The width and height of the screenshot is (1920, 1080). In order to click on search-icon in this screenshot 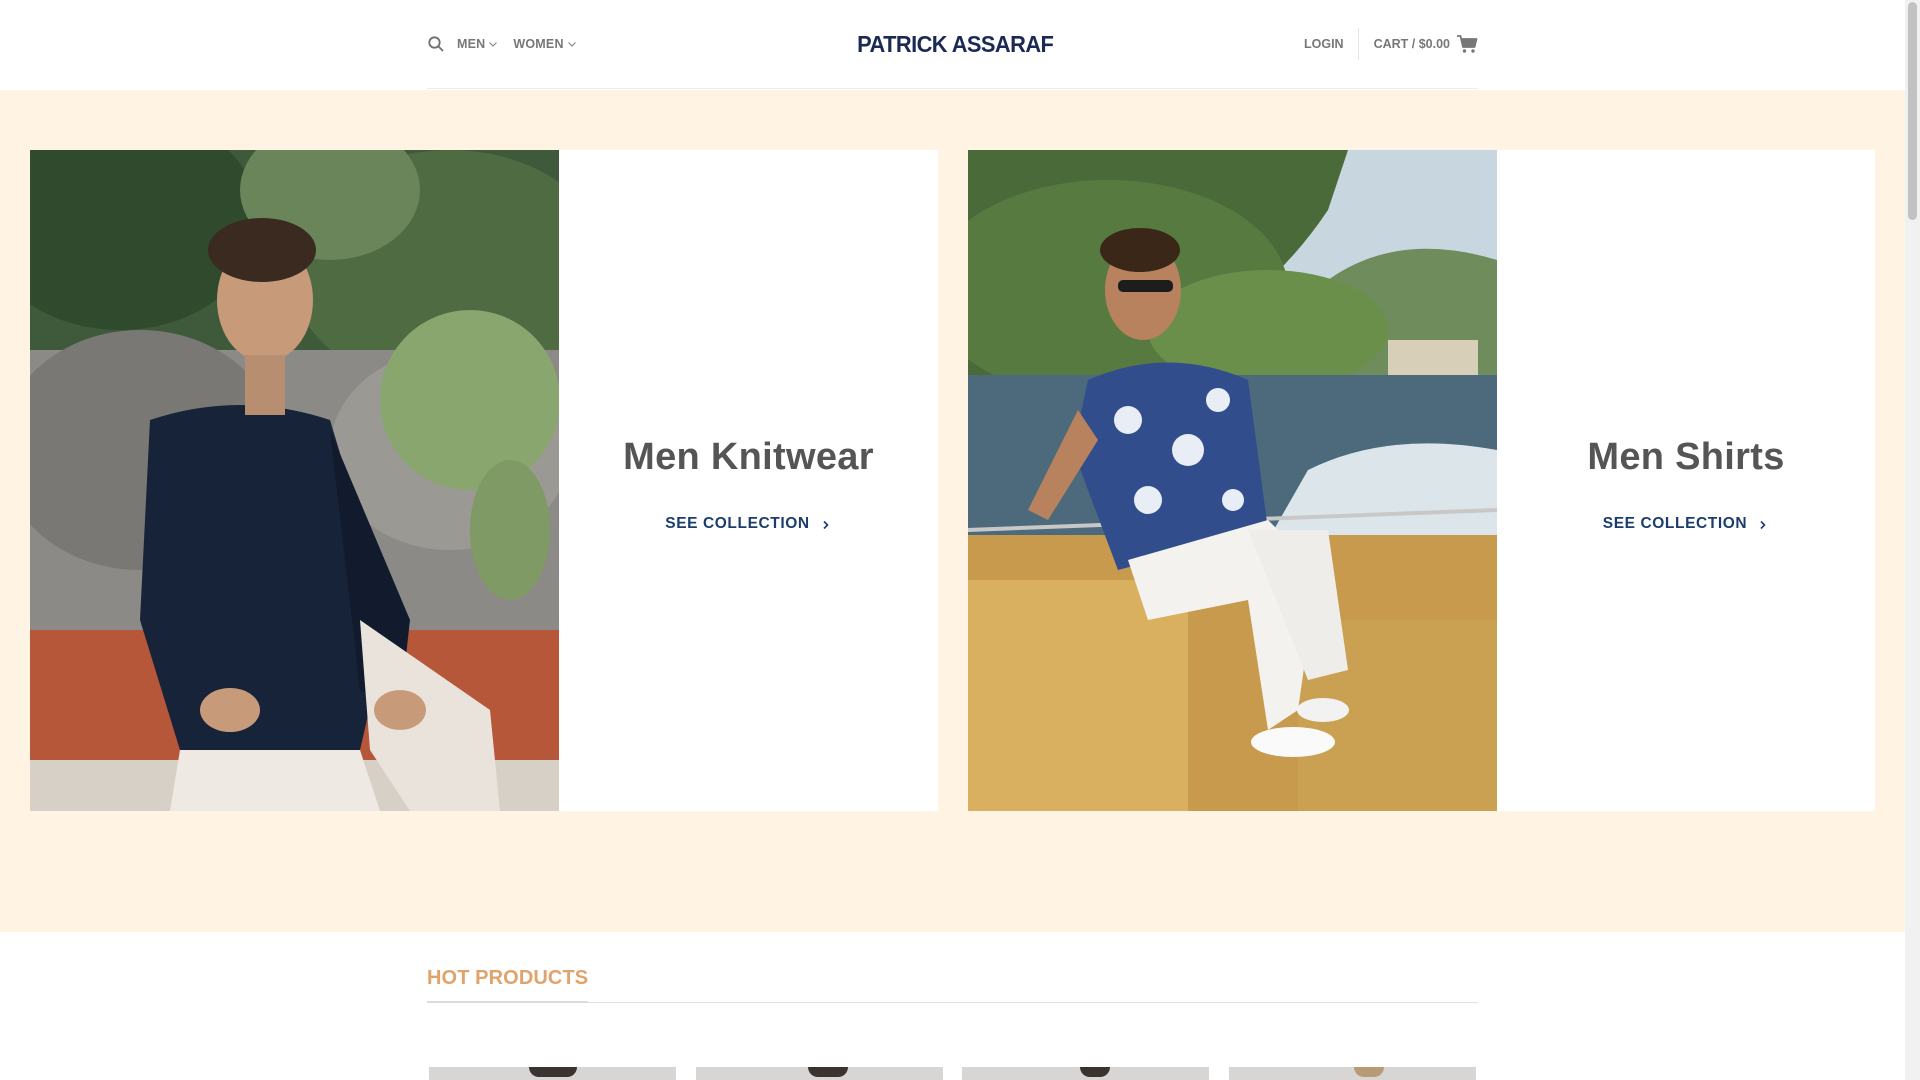, I will do `click(436, 44)`.